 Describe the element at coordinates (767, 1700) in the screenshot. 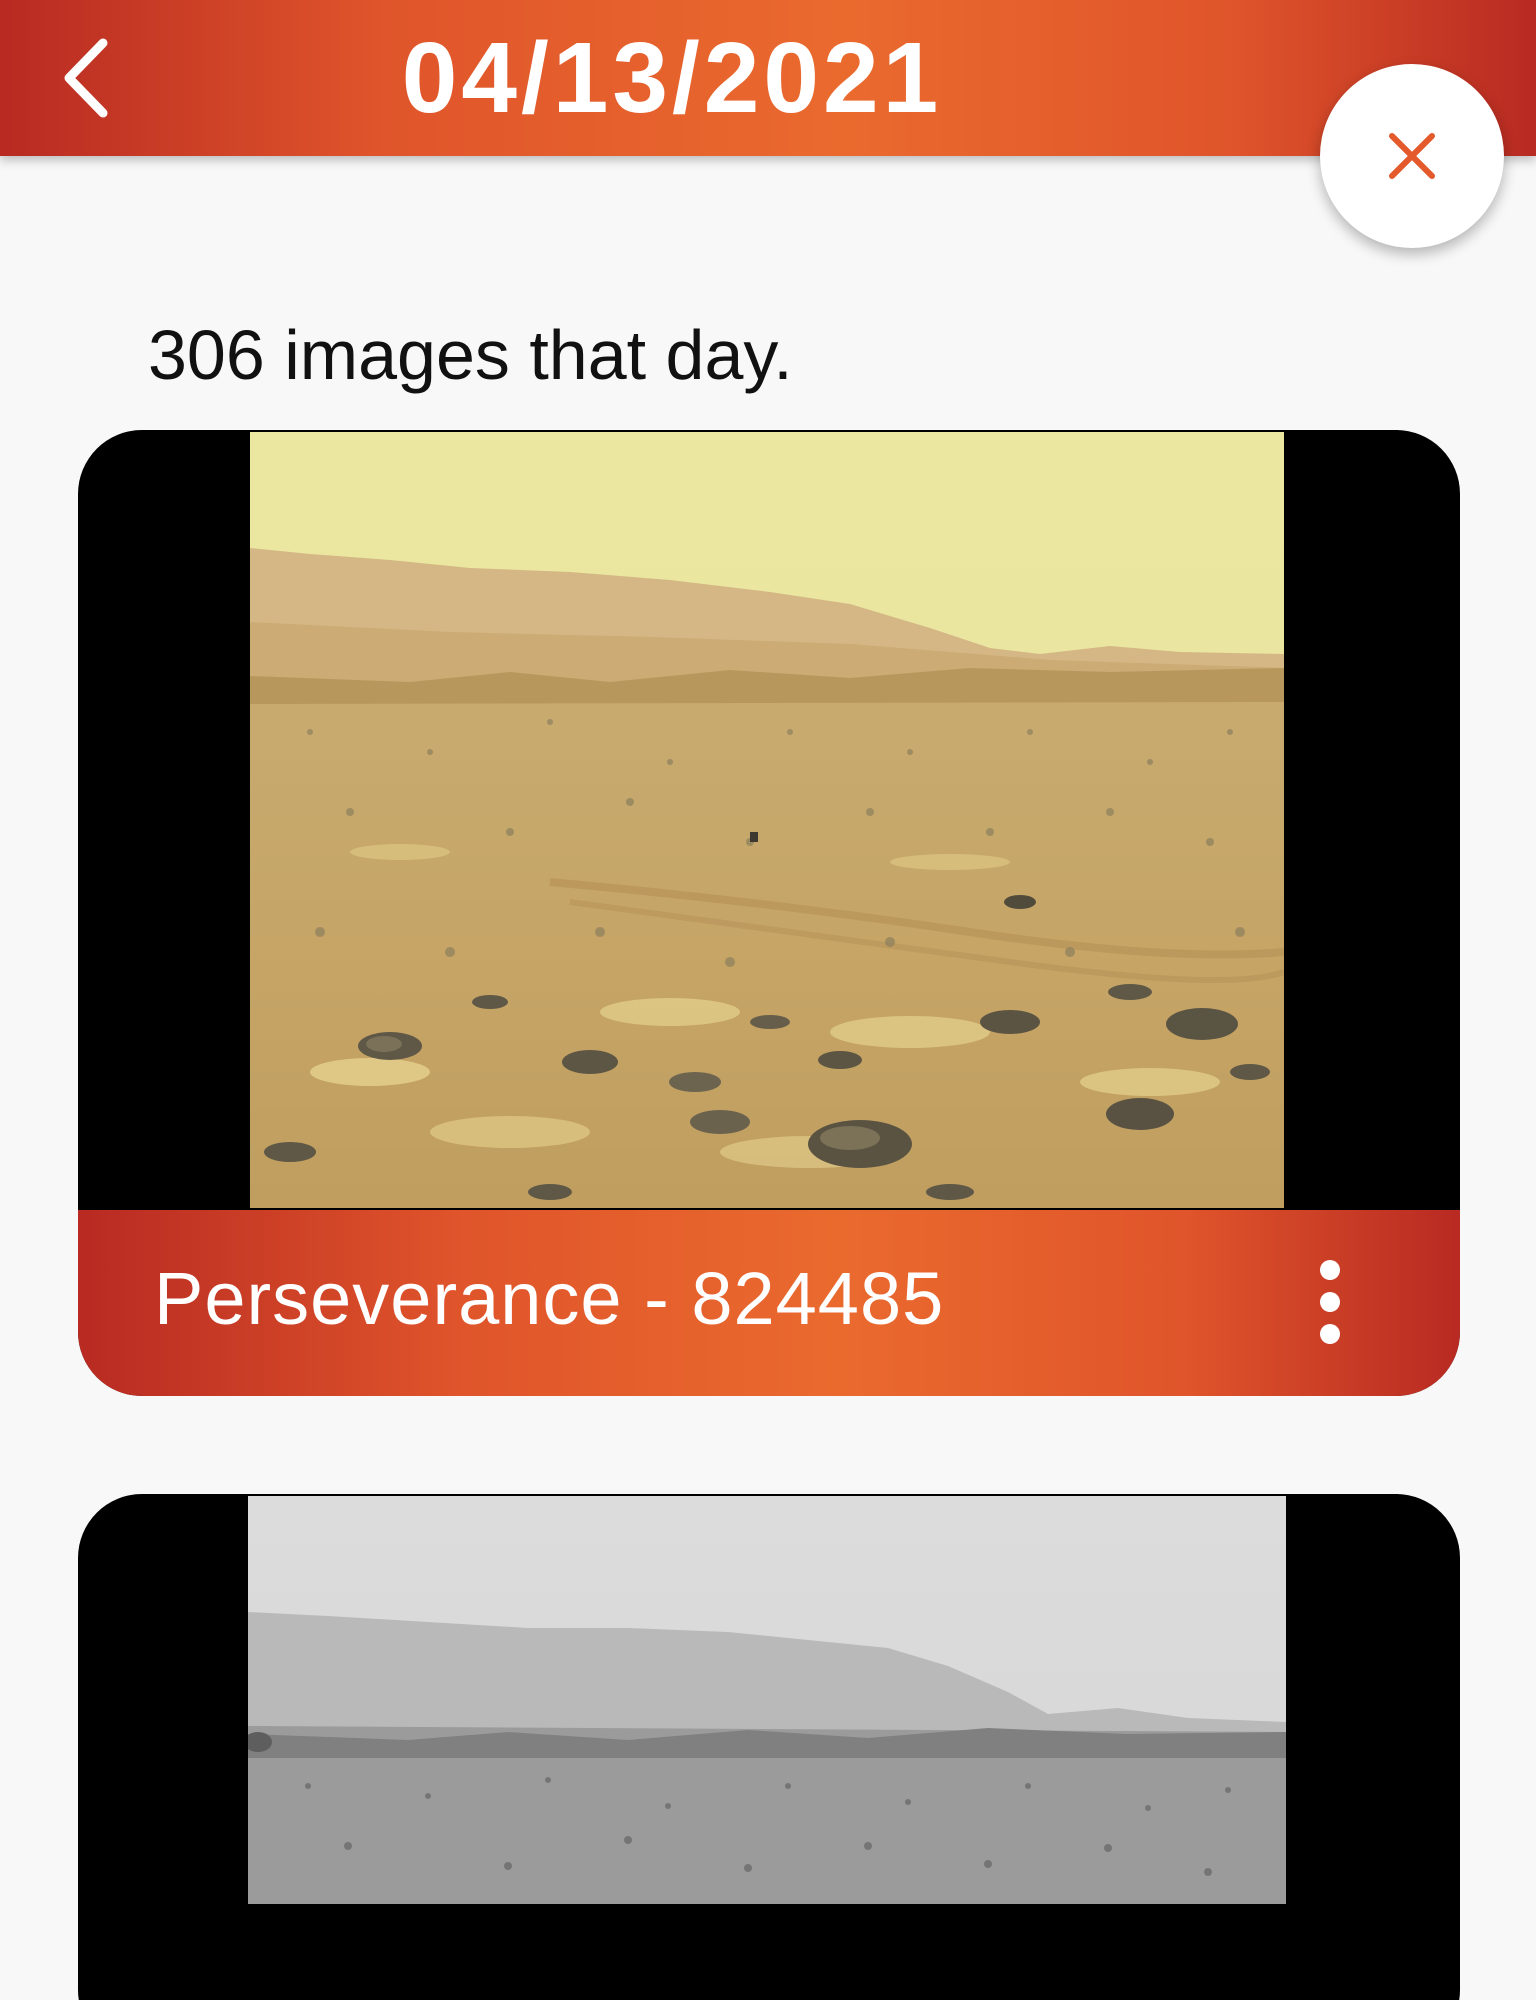

I see `mars-photo-grayscale` at that location.